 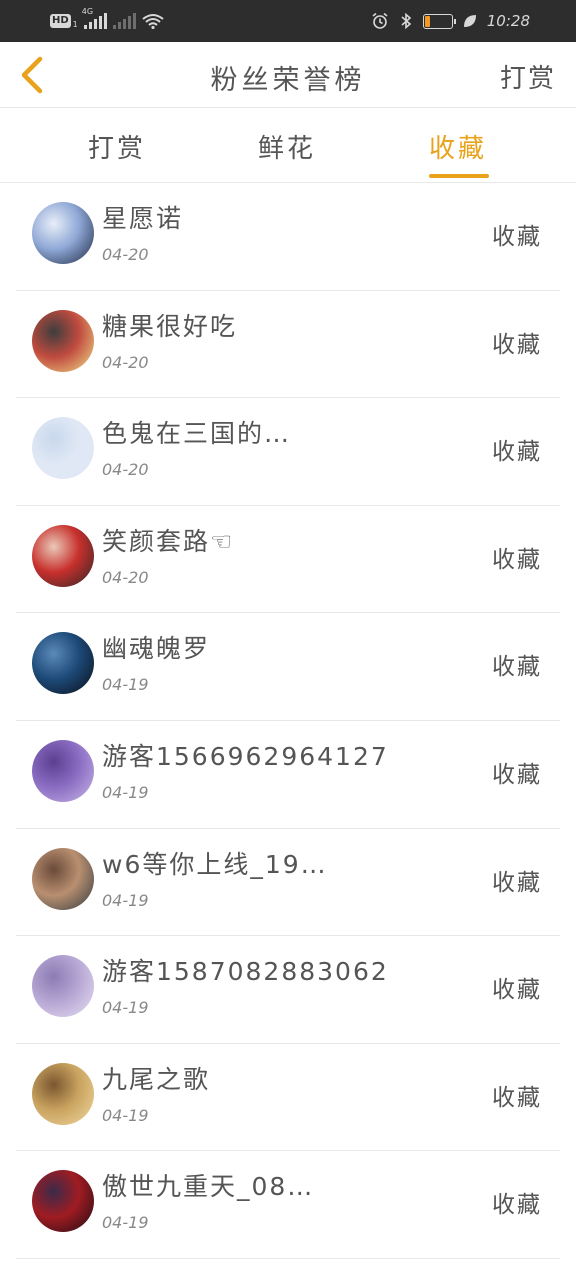 I want to click on tab-bar: 打赏 鲜花 收藏, so click(x=288, y=145).